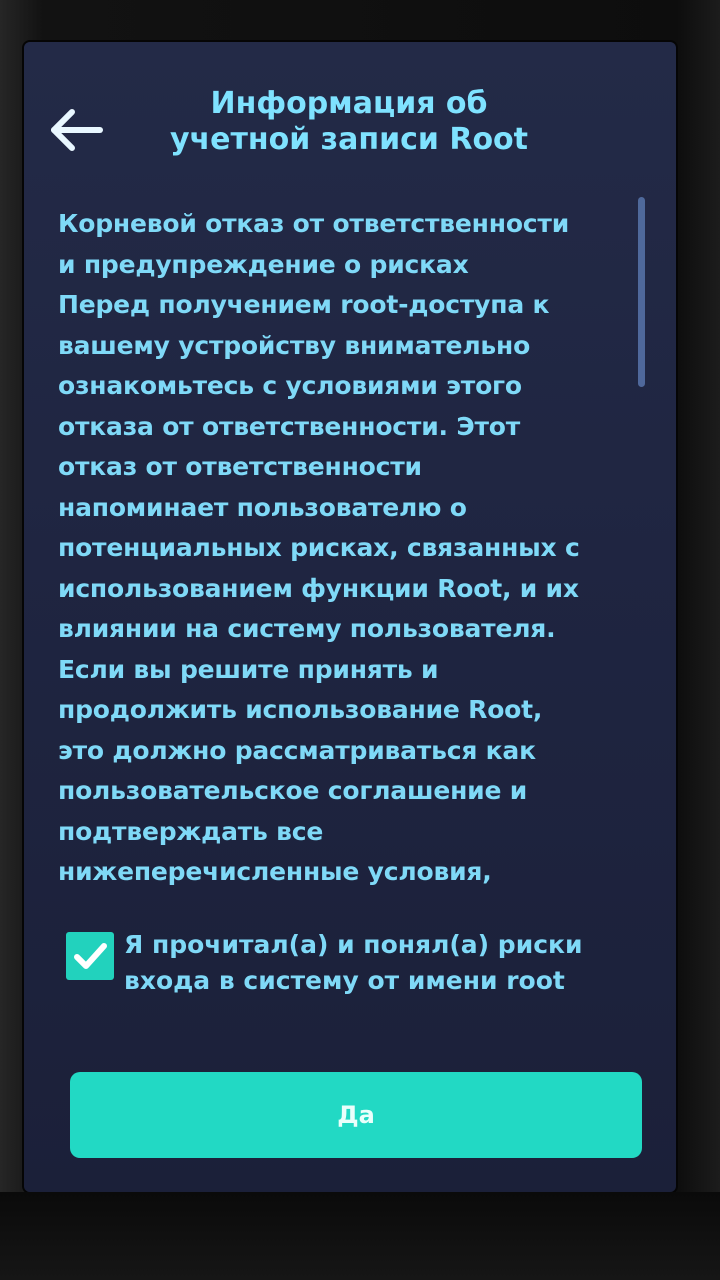  I want to click on checkmark-icon, so click(90, 956).